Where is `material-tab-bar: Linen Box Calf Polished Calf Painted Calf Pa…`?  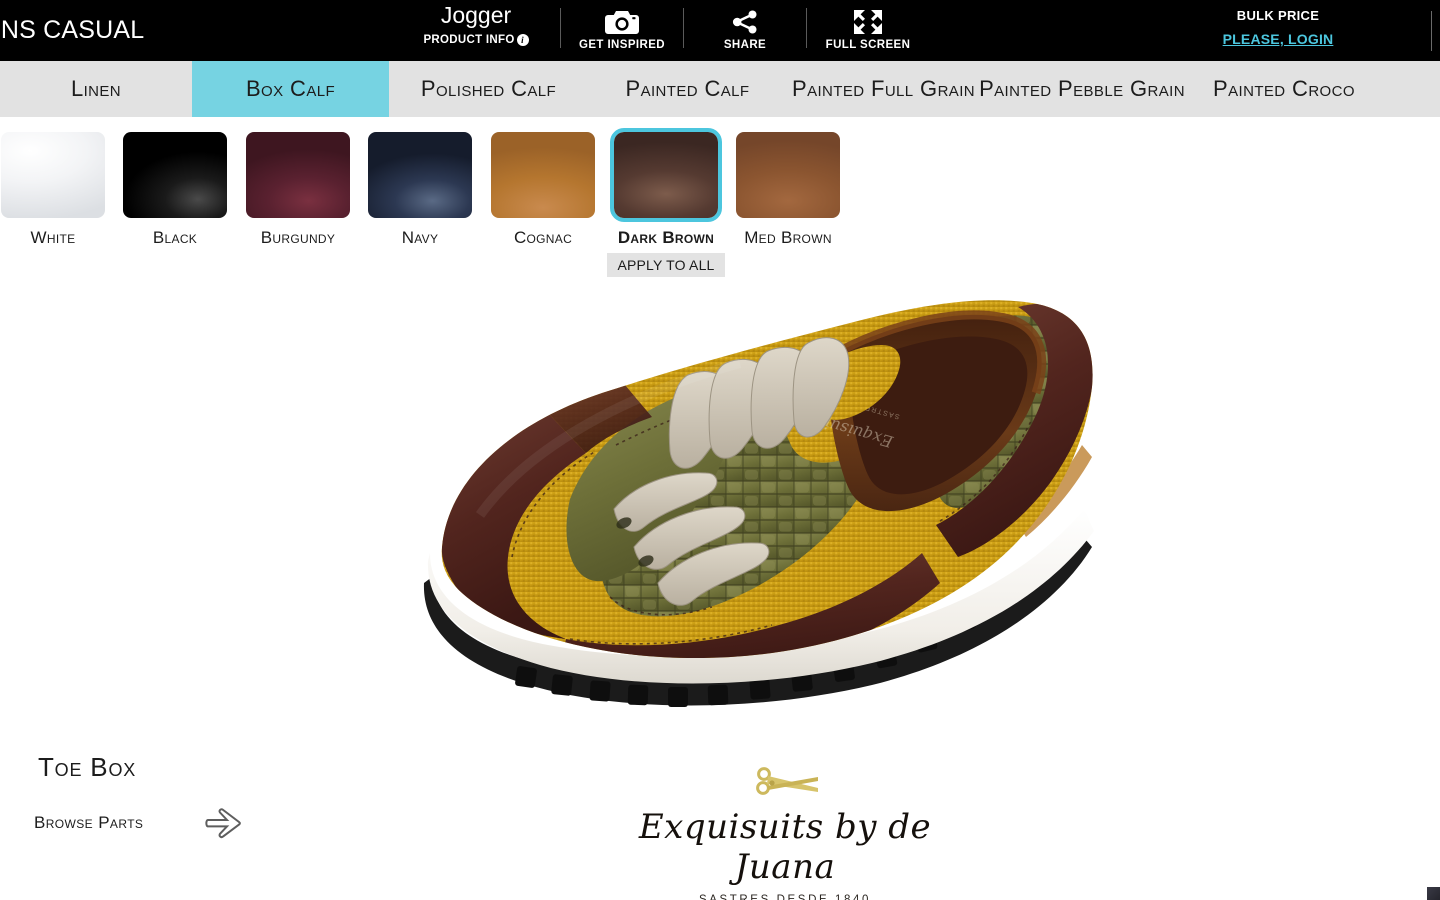
material-tab-bar: Linen Box Calf Polished Calf Painted Calf Pa… is located at coordinates (720, 89).